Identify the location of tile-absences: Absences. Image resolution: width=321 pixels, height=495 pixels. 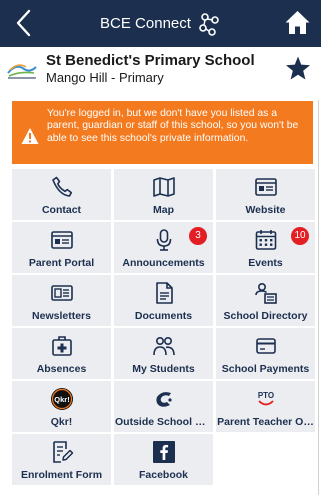
(61, 353).